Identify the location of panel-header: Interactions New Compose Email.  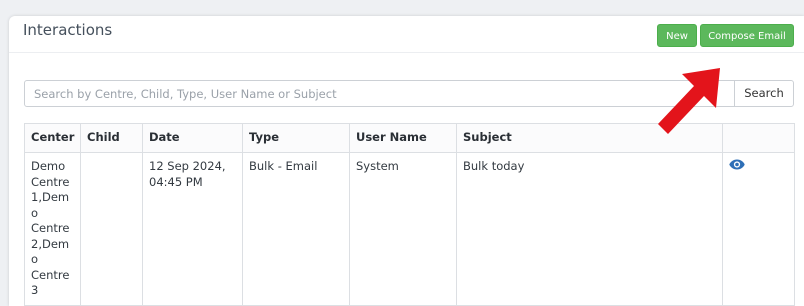
(406, 34).